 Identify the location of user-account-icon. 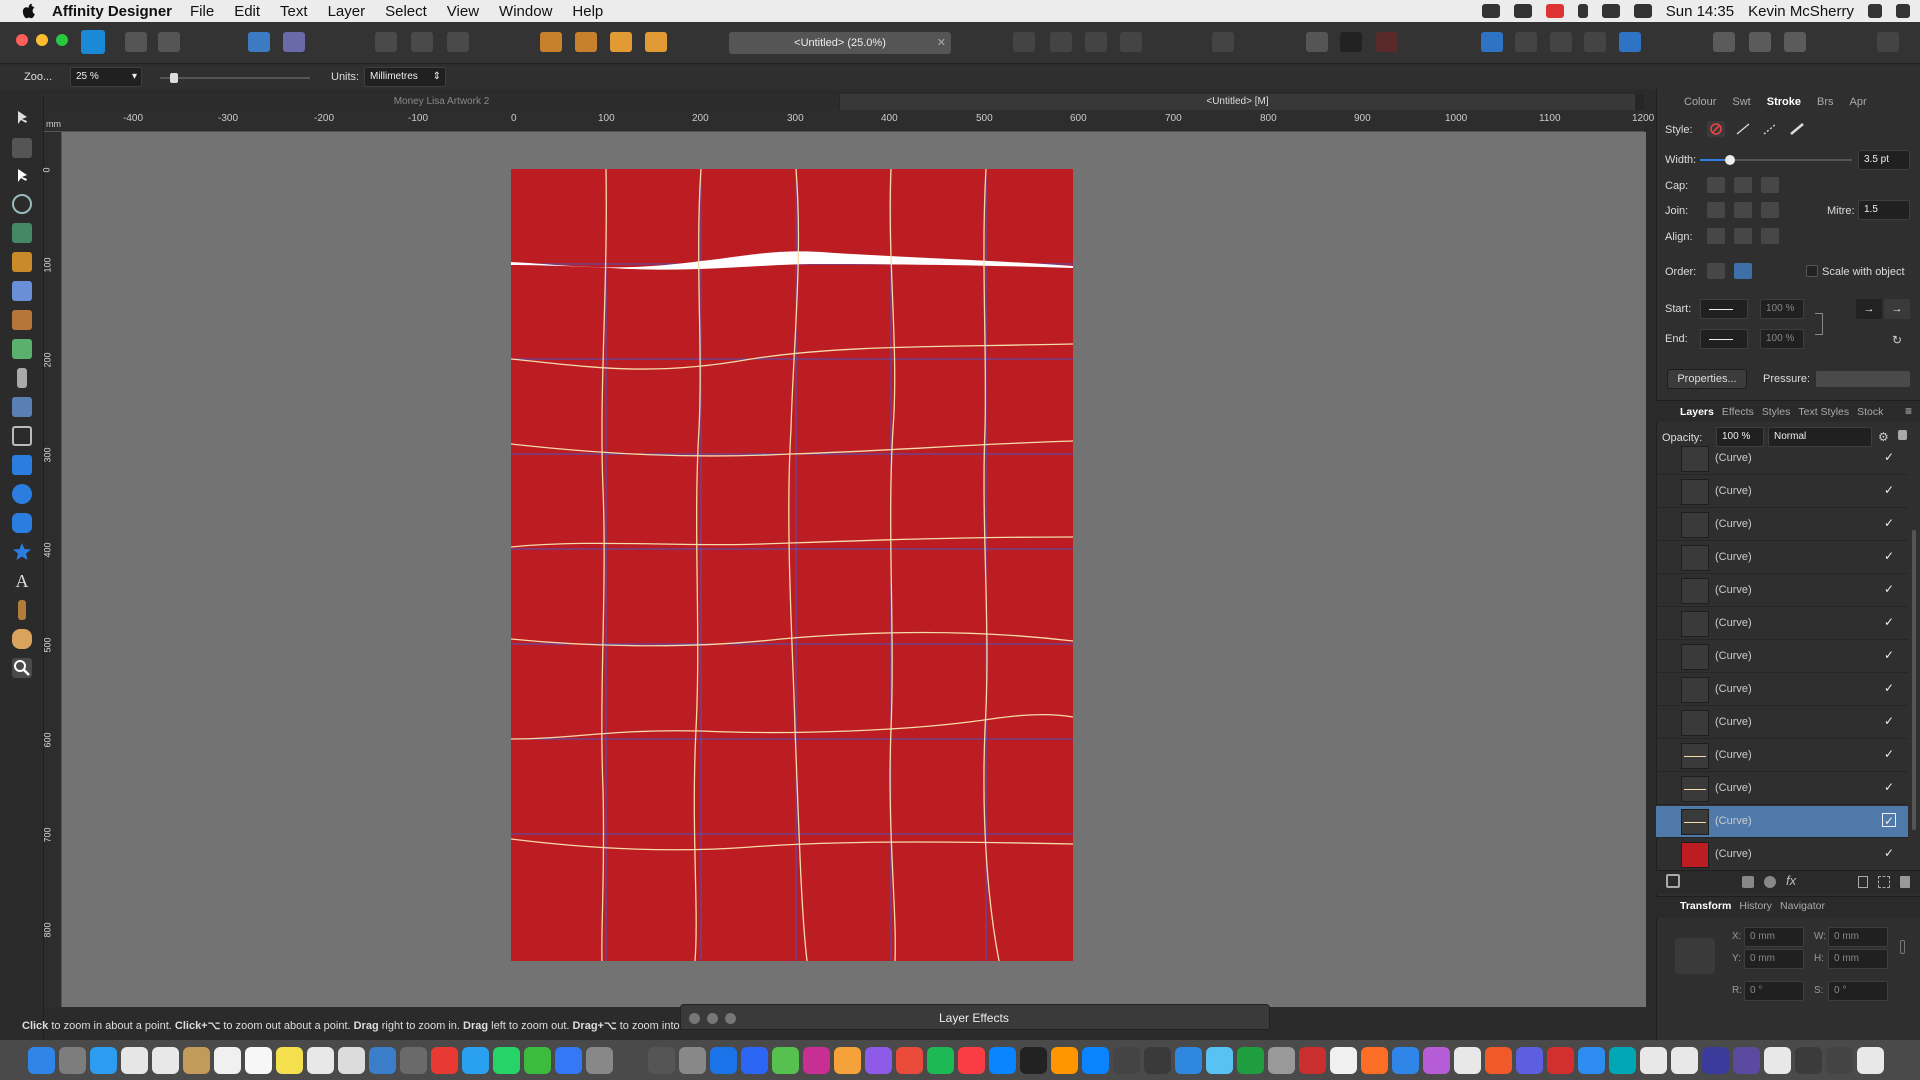
(1888, 42).